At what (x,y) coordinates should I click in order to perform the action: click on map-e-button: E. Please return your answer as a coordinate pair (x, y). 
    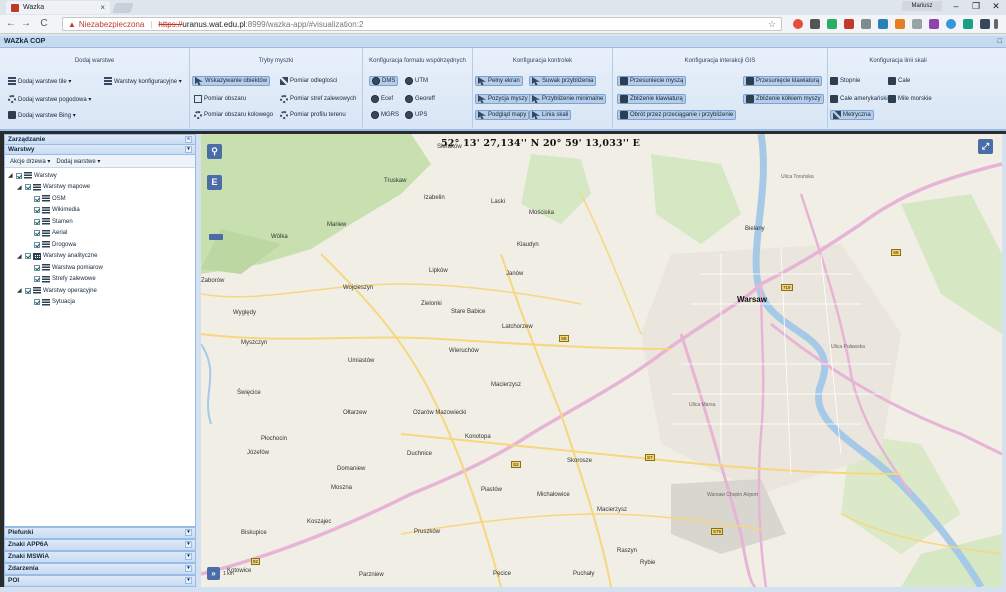
    Looking at the image, I should click on (214, 182).